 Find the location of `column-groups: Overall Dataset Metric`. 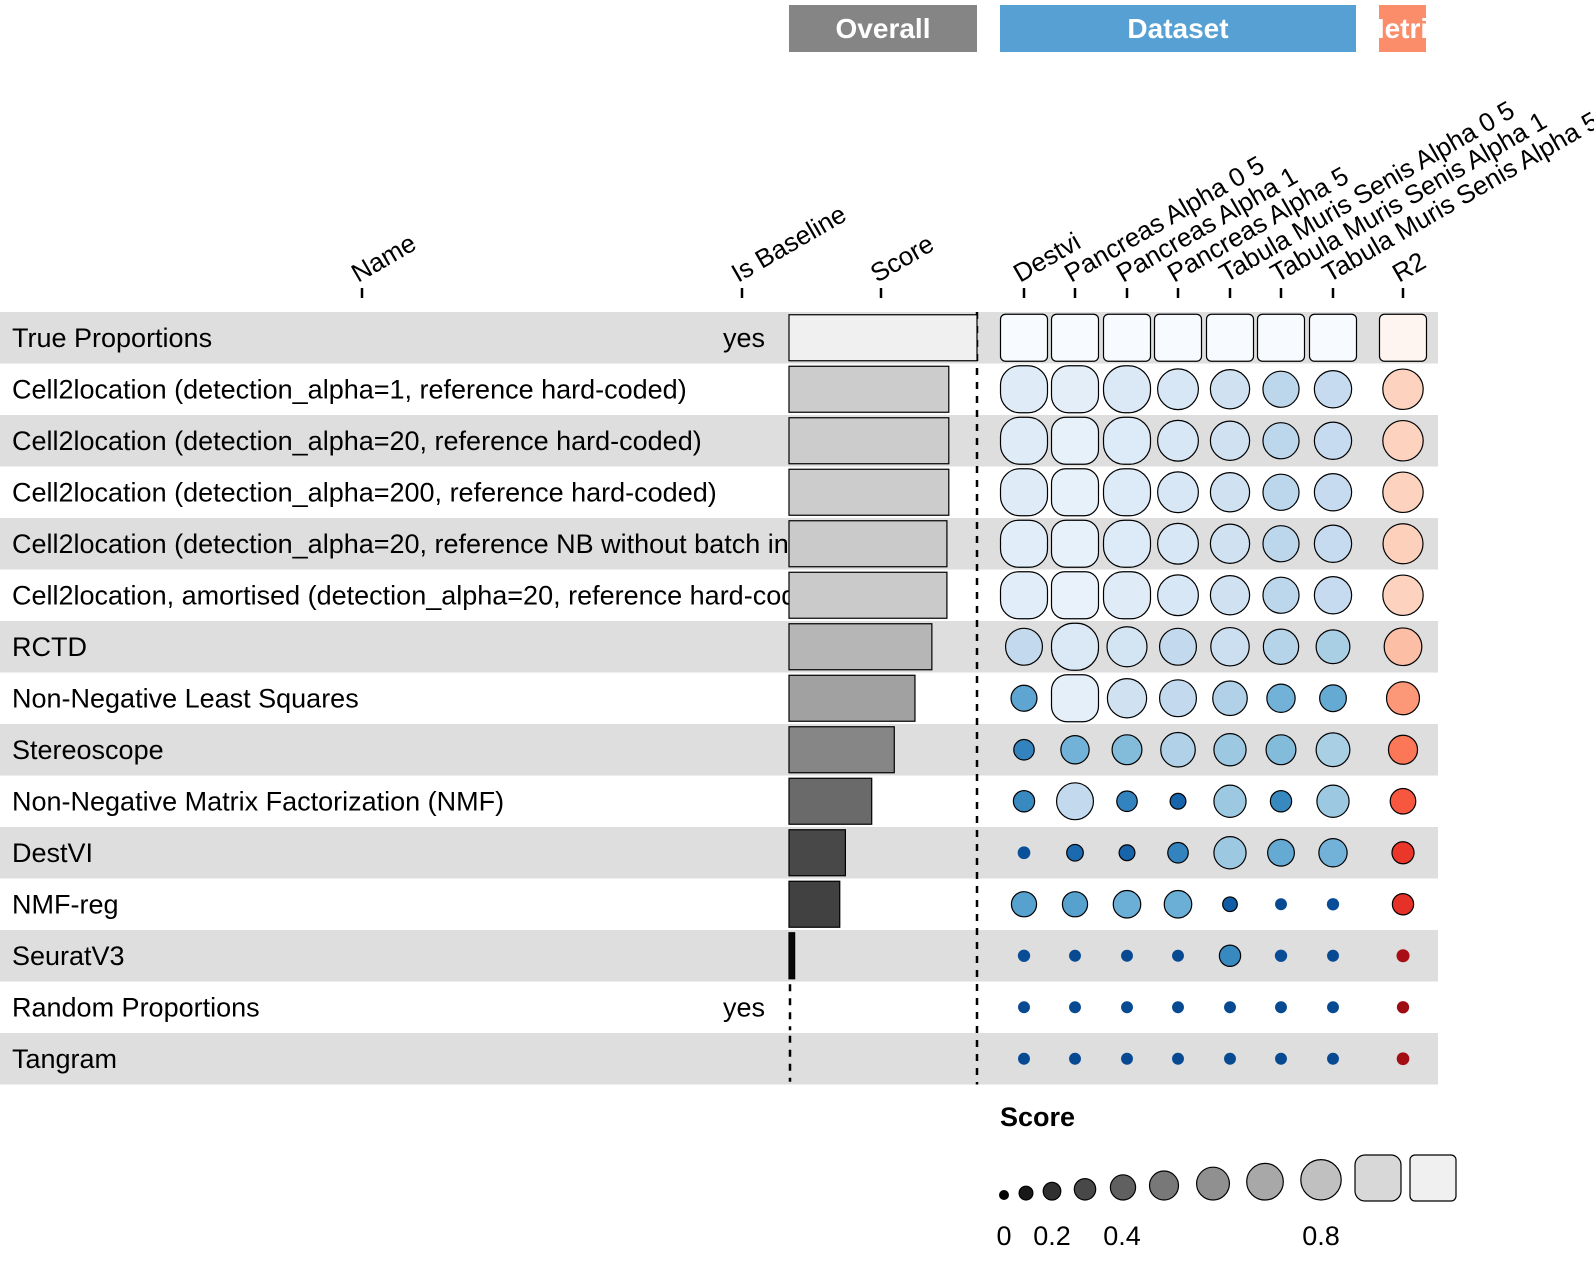

column-groups: Overall Dataset Metric is located at coordinates (1116, 28).